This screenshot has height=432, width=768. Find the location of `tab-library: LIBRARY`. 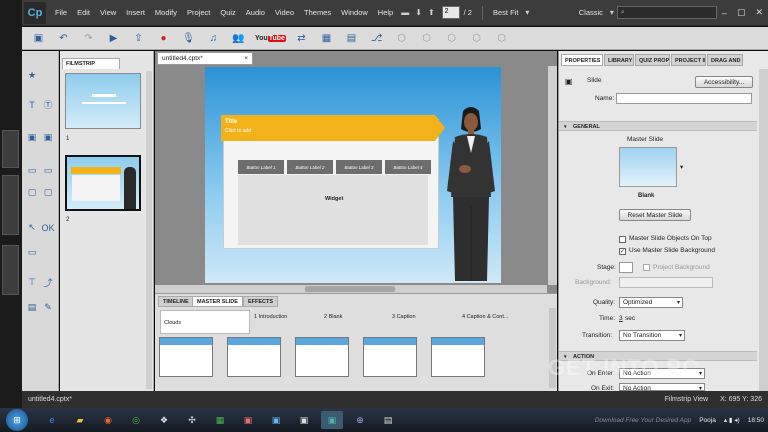

tab-library: LIBRARY is located at coordinates (619, 60).